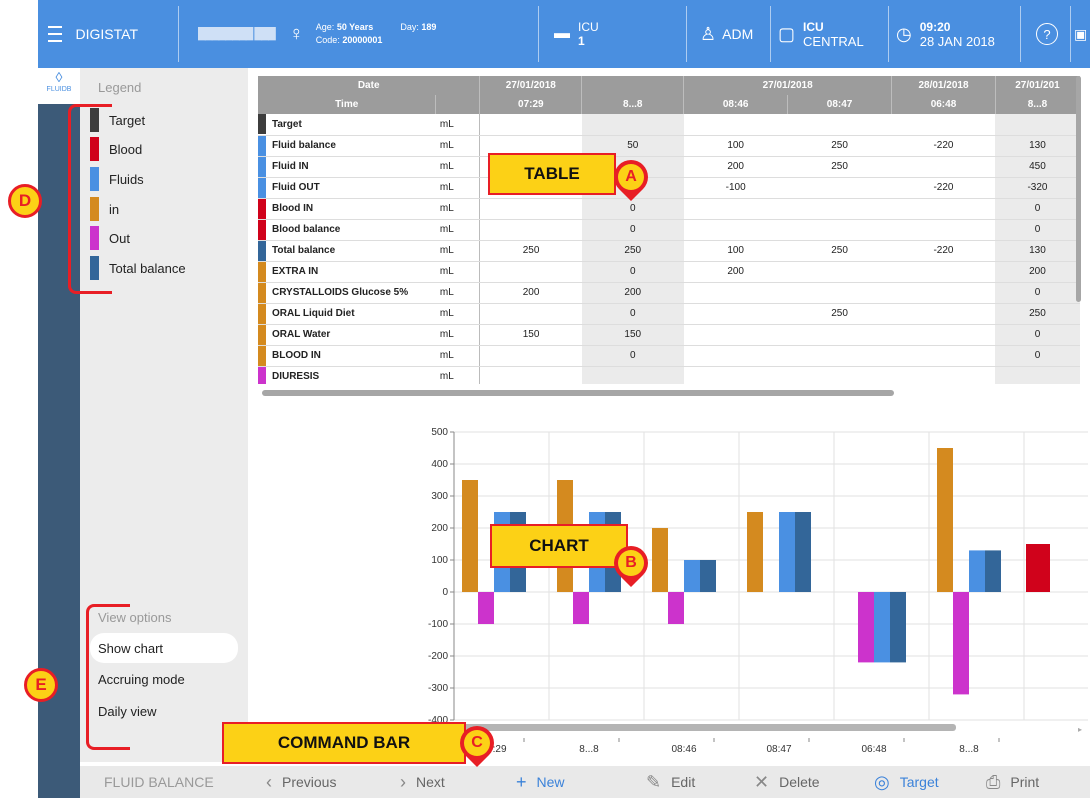 The width and height of the screenshot is (1090, 798). I want to click on table-row: CRYSTALLOIDS Glucose 5% mL 200 200 0, so click(669, 293).